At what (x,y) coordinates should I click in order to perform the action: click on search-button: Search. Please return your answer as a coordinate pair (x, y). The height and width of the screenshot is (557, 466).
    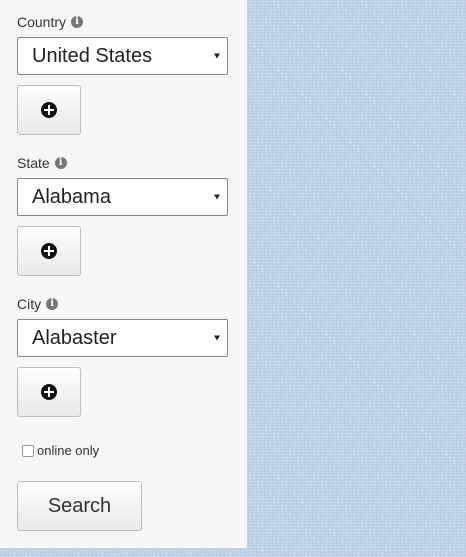
    Looking at the image, I should click on (79, 506).